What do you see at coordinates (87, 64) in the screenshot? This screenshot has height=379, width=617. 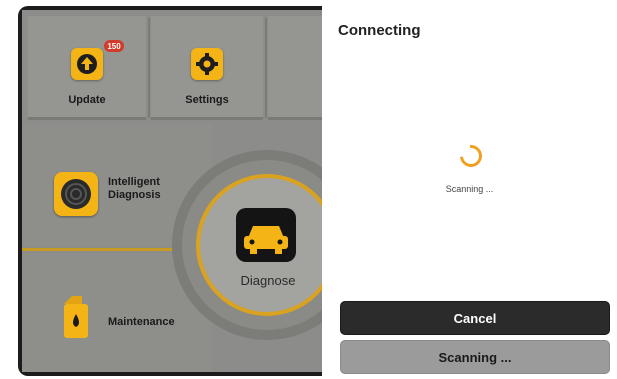 I see `update-icon` at bounding box center [87, 64].